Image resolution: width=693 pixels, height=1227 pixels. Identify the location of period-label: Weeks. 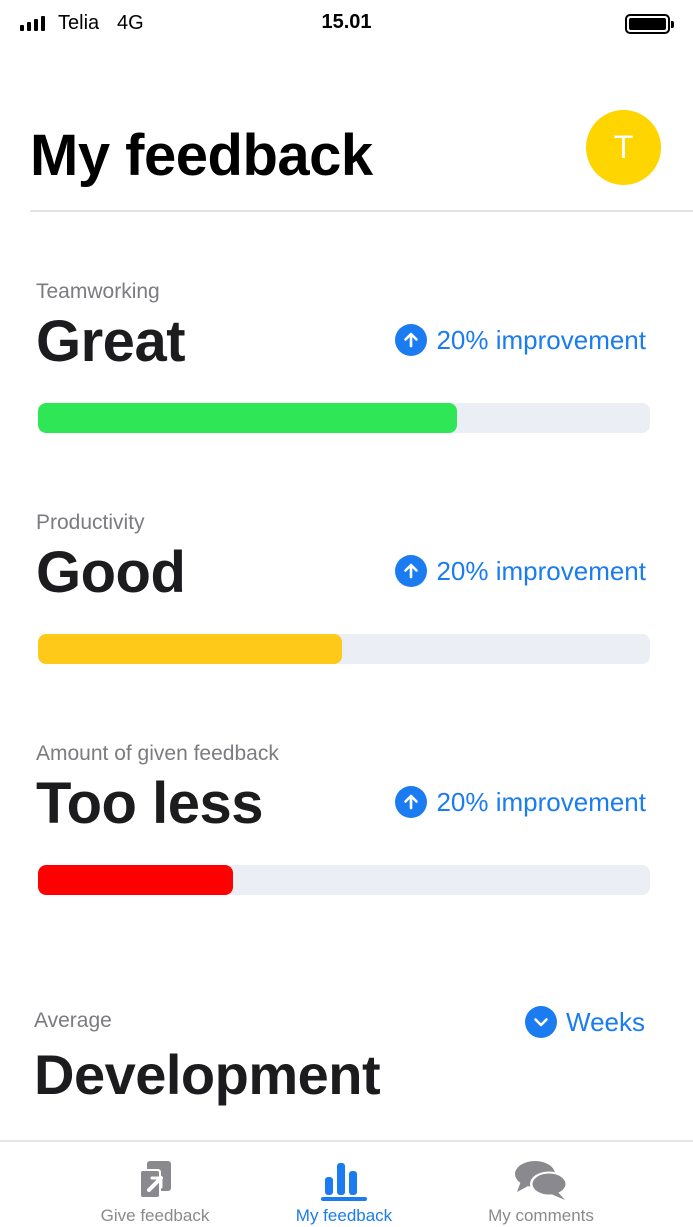
(605, 1021).